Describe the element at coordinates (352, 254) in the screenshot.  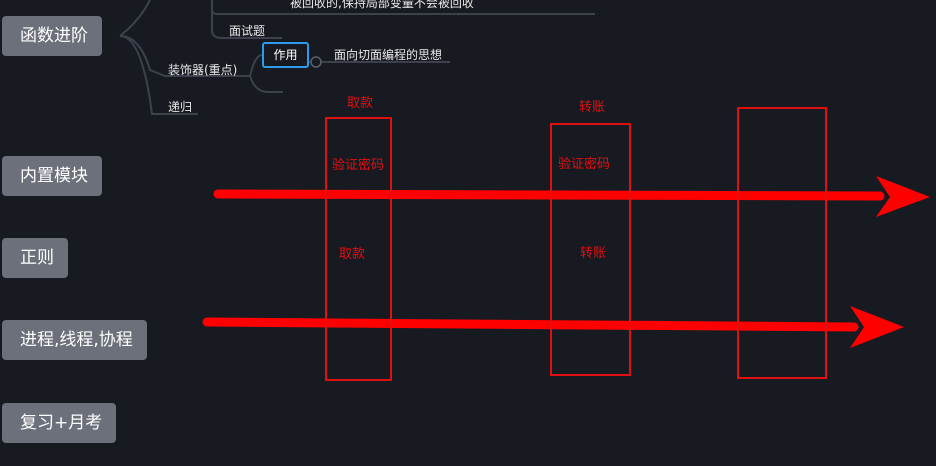
I see `withdraw-inner-label: 取款` at that location.